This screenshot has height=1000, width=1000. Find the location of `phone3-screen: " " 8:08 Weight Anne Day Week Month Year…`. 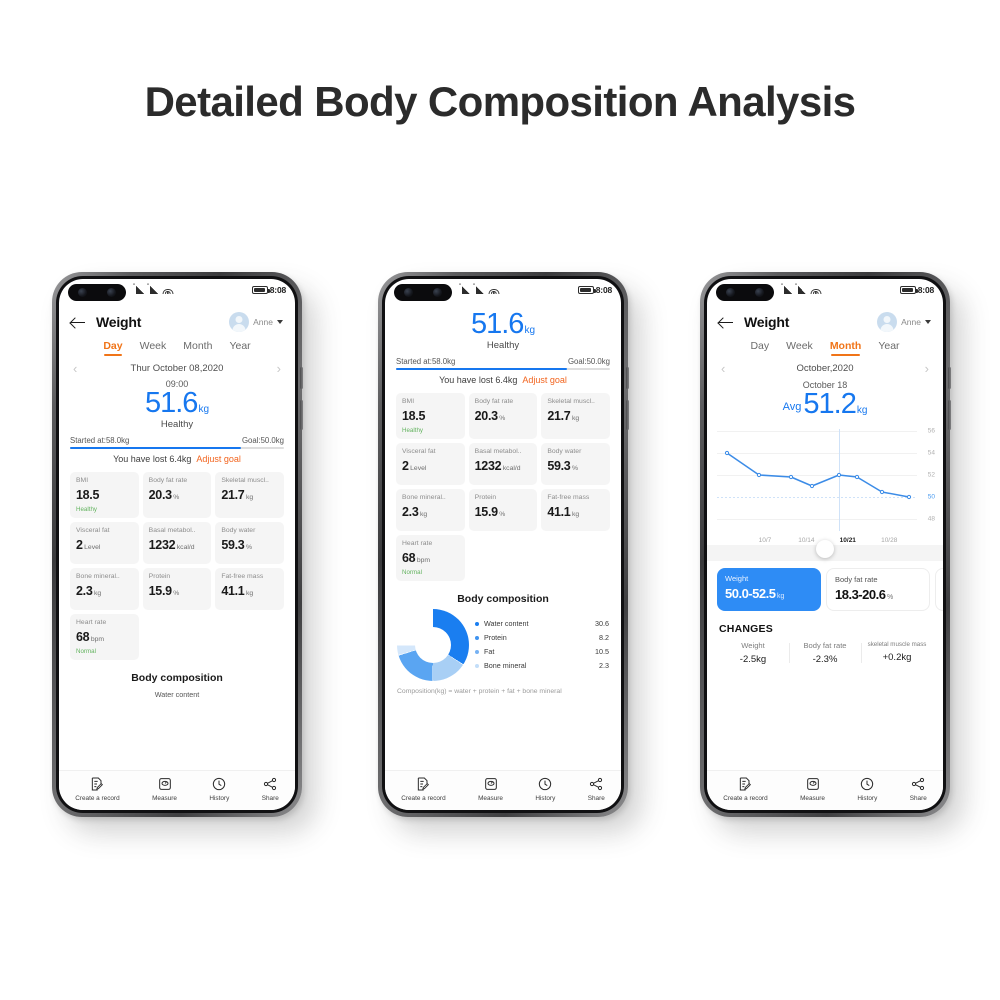

phone3-screen: " " 8:08 Weight Anne Day Week Month Year… is located at coordinates (825, 544).